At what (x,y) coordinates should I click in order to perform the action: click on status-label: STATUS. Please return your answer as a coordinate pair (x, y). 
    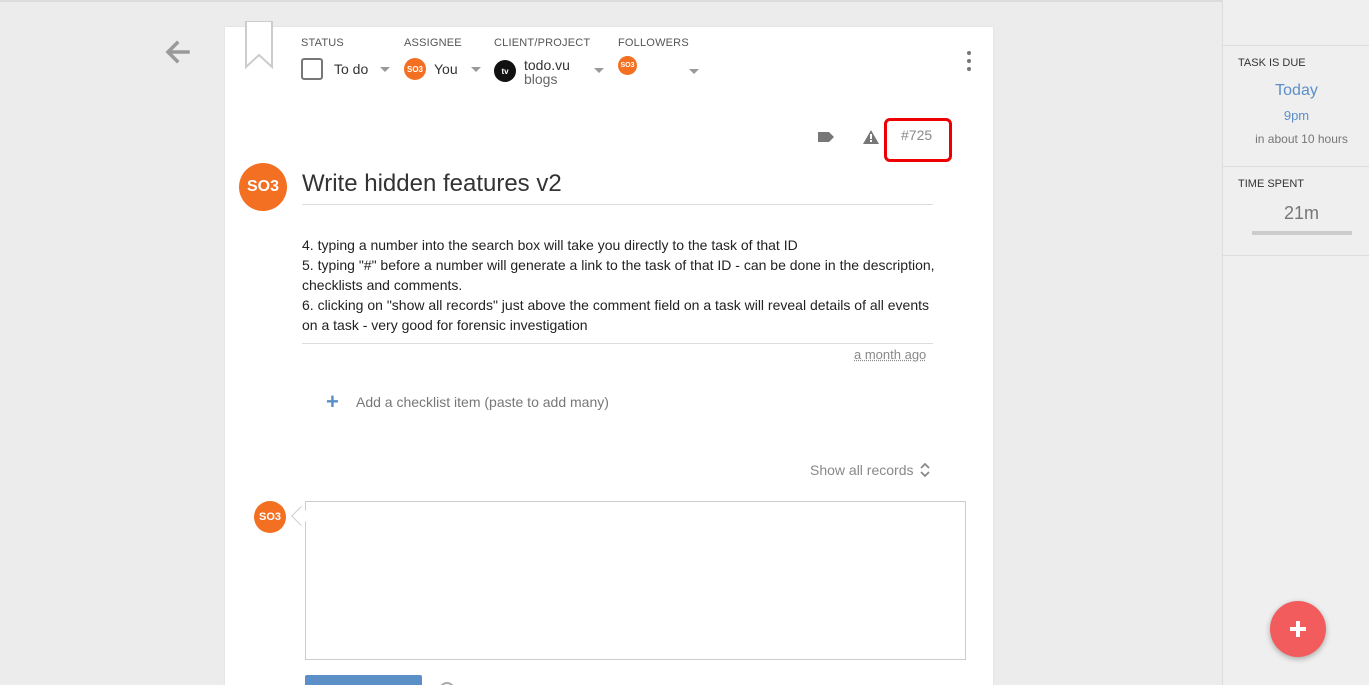
    Looking at the image, I should click on (345, 43).